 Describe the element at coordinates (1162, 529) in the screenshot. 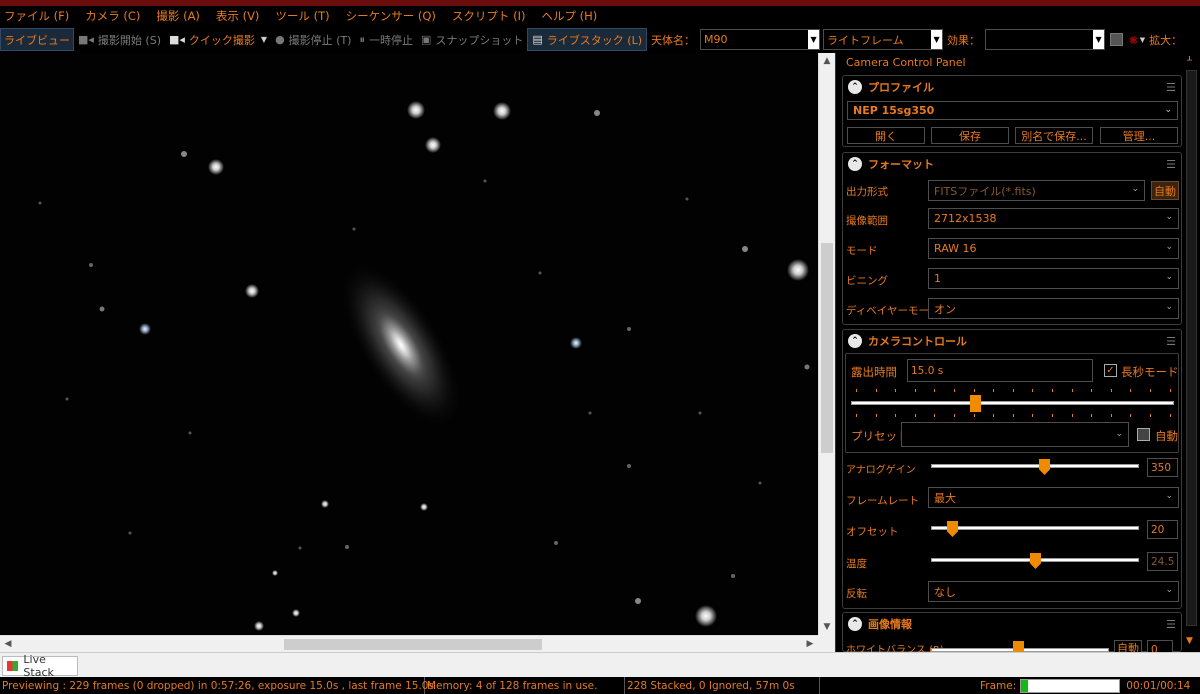

I see `offset-input: 20` at that location.